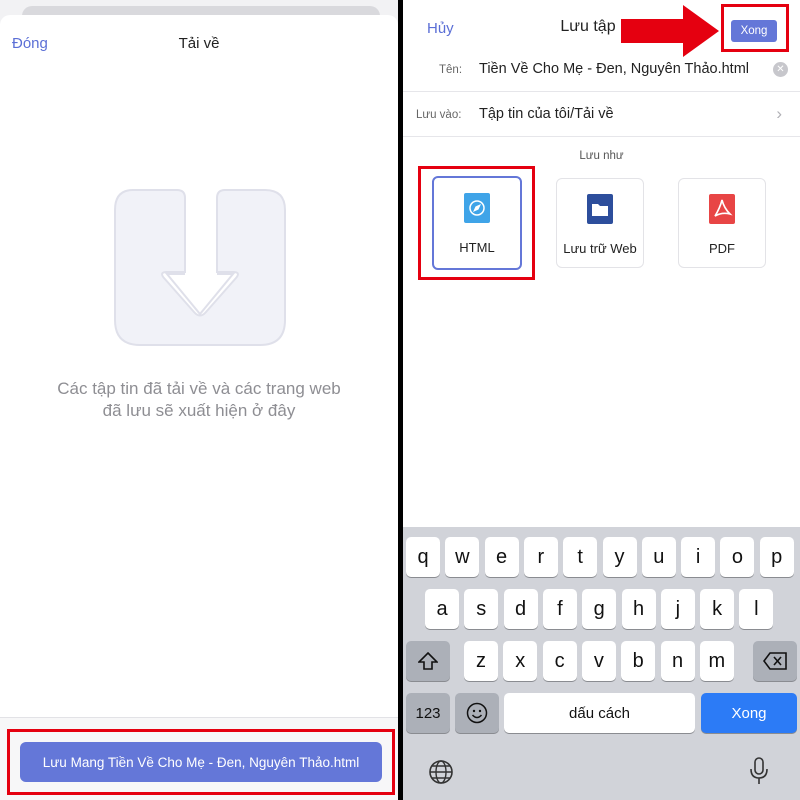 Image resolution: width=800 pixels, height=800 pixels. Describe the element at coordinates (559, 609) in the screenshot. I see `key-f: f` at that location.